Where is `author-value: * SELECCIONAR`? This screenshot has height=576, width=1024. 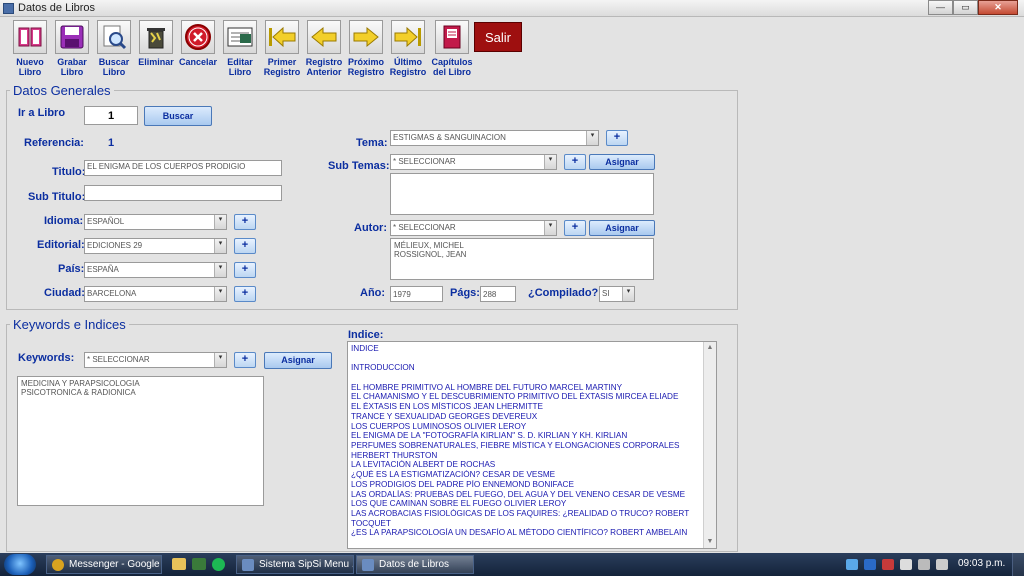 author-value: * SELECCIONAR is located at coordinates (424, 227).